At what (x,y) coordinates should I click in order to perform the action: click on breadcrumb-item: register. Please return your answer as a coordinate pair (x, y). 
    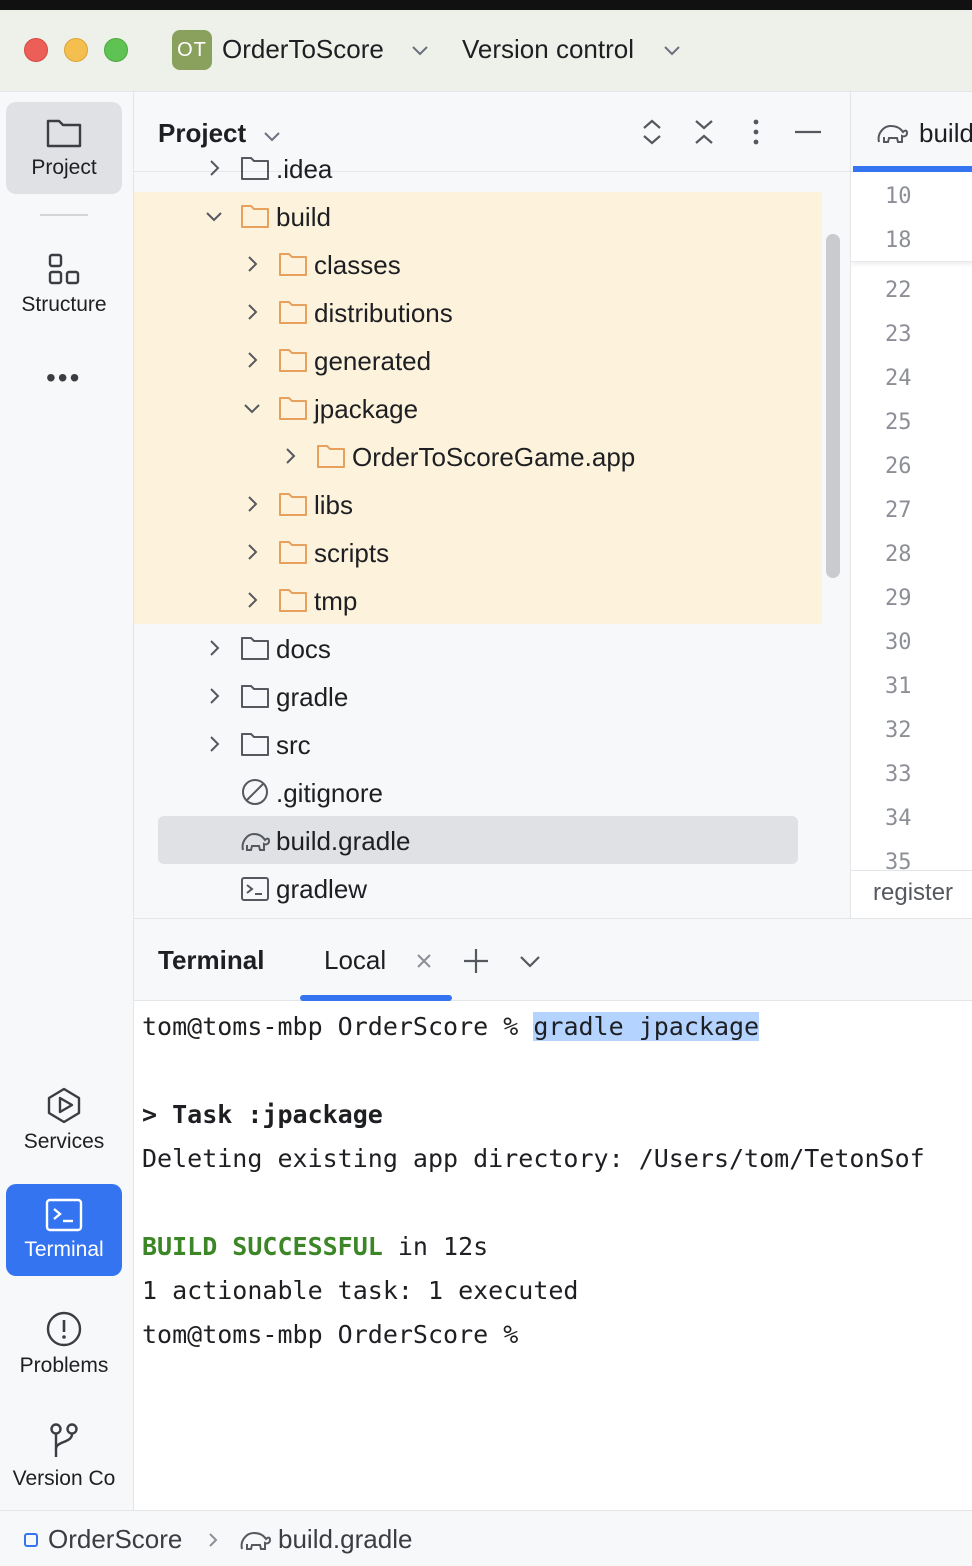
    Looking at the image, I should click on (913, 893).